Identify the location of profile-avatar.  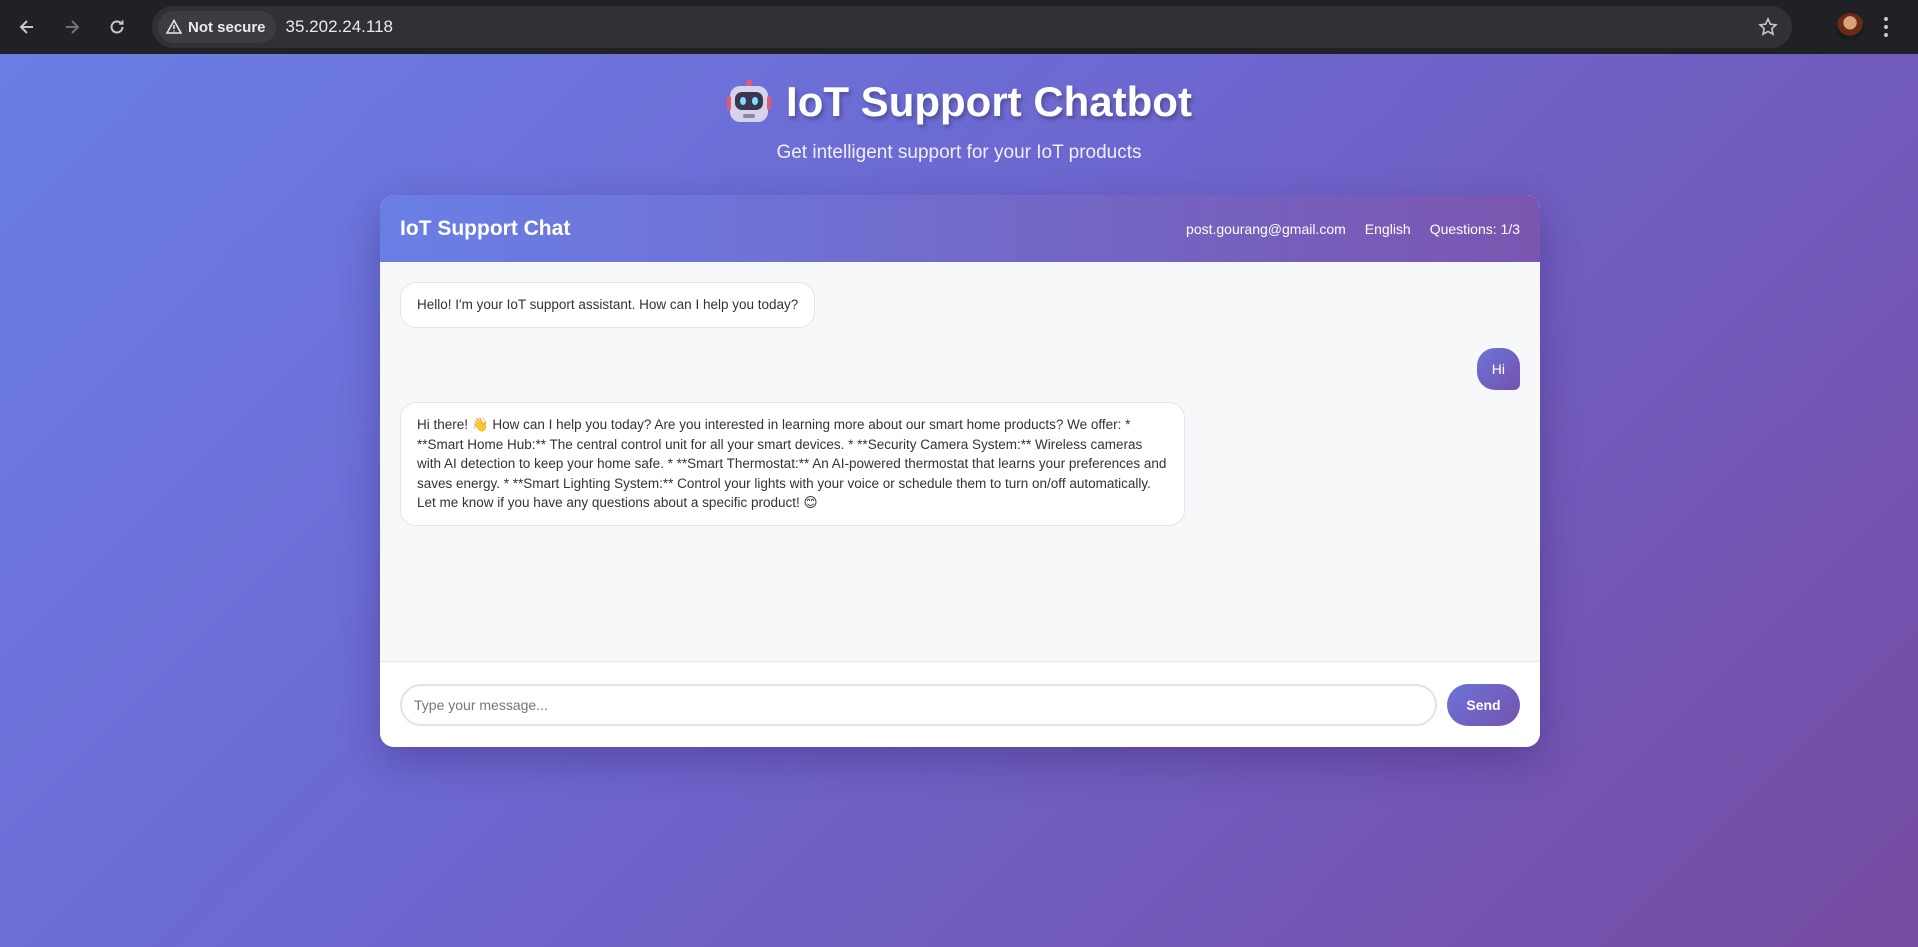
(1850, 27).